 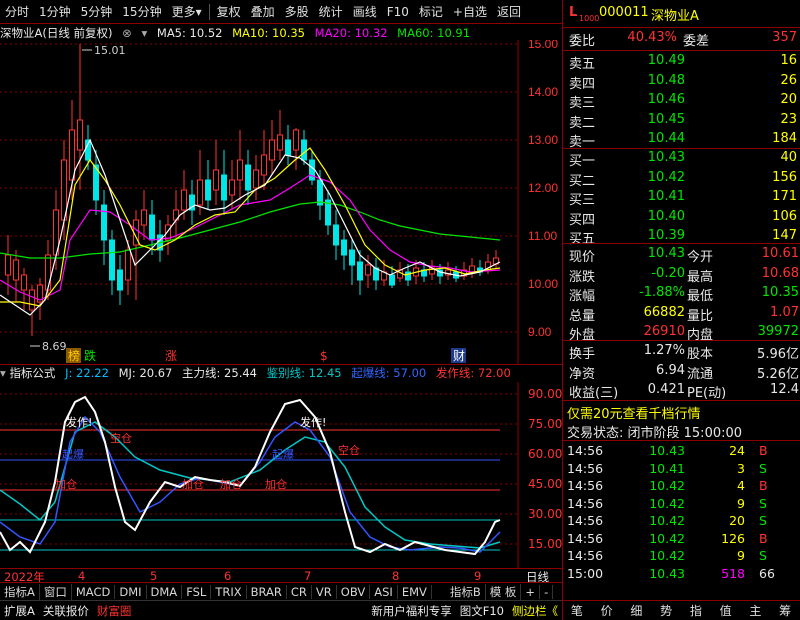 I want to click on bid-price: 10.42, so click(x=666, y=177).